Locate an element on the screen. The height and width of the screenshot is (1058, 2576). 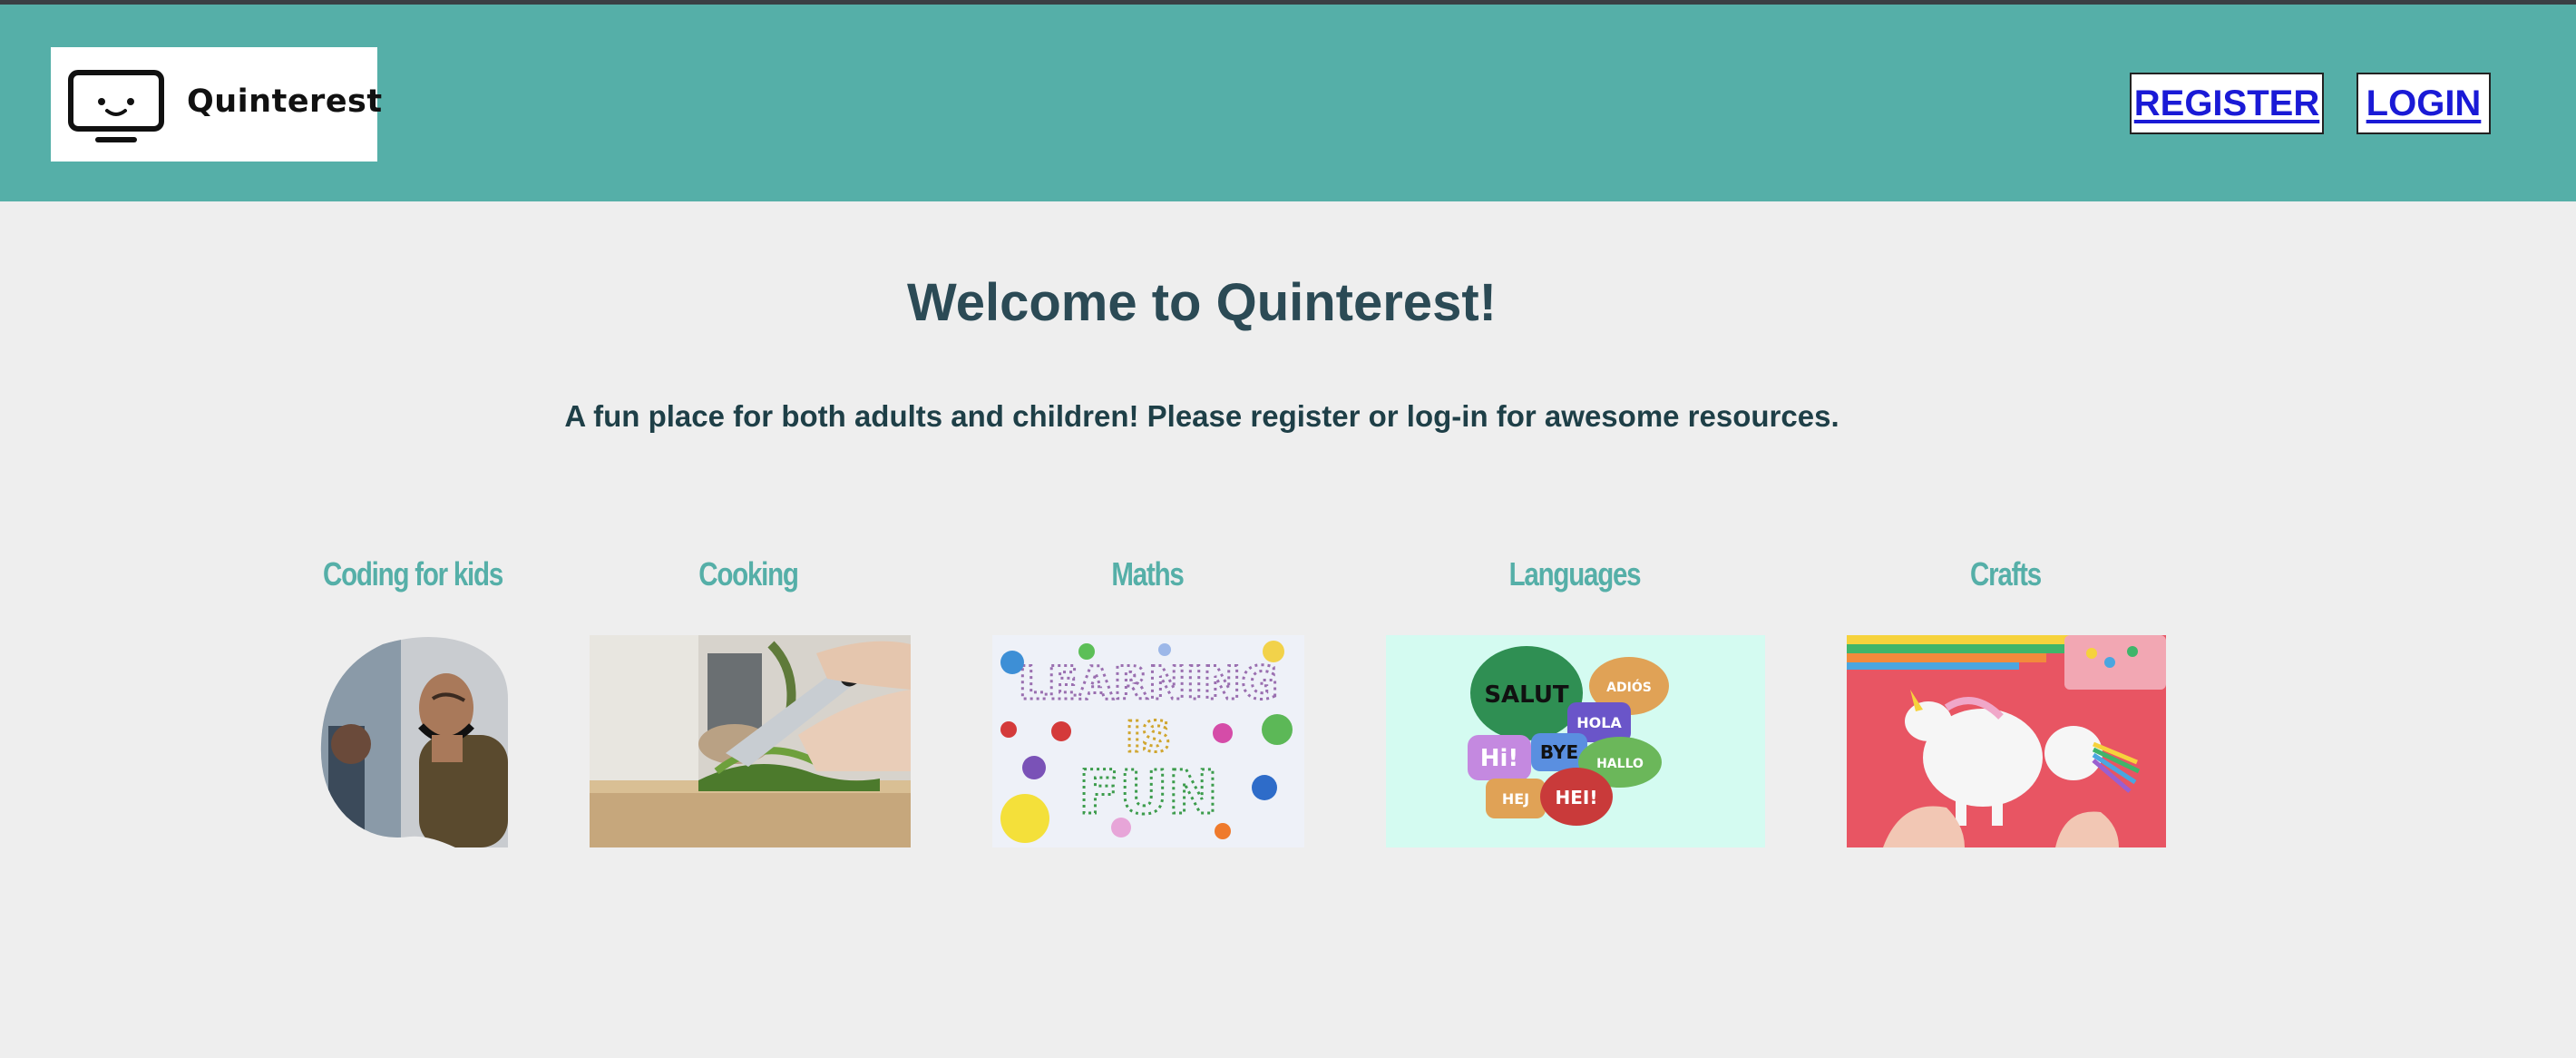
site-logo: Quinterest is located at coordinates (216, 105).